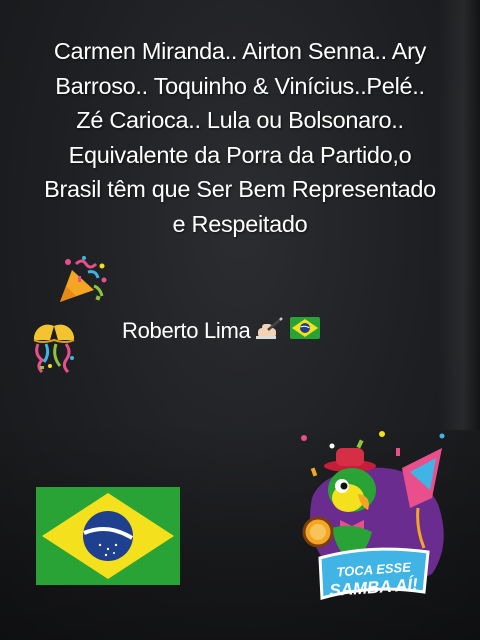  I want to click on confetti-ball-icon, so click(54, 346).